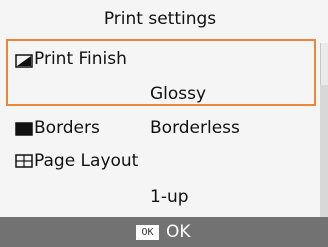  What do you see at coordinates (24, 161) in the screenshot?
I see `page-layout-icon` at bounding box center [24, 161].